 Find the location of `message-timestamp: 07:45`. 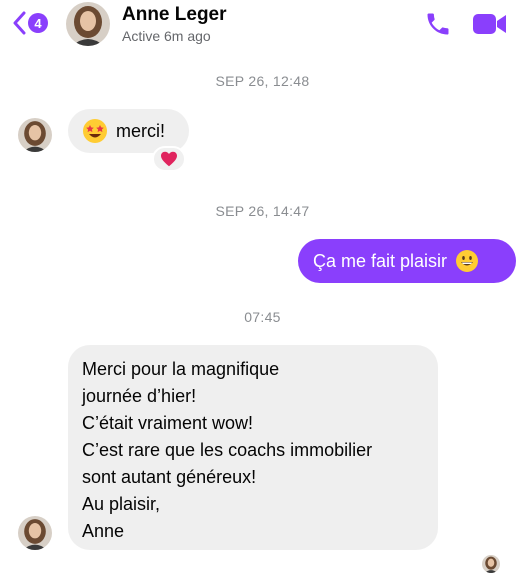

message-timestamp: 07:45 is located at coordinates (262, 317).